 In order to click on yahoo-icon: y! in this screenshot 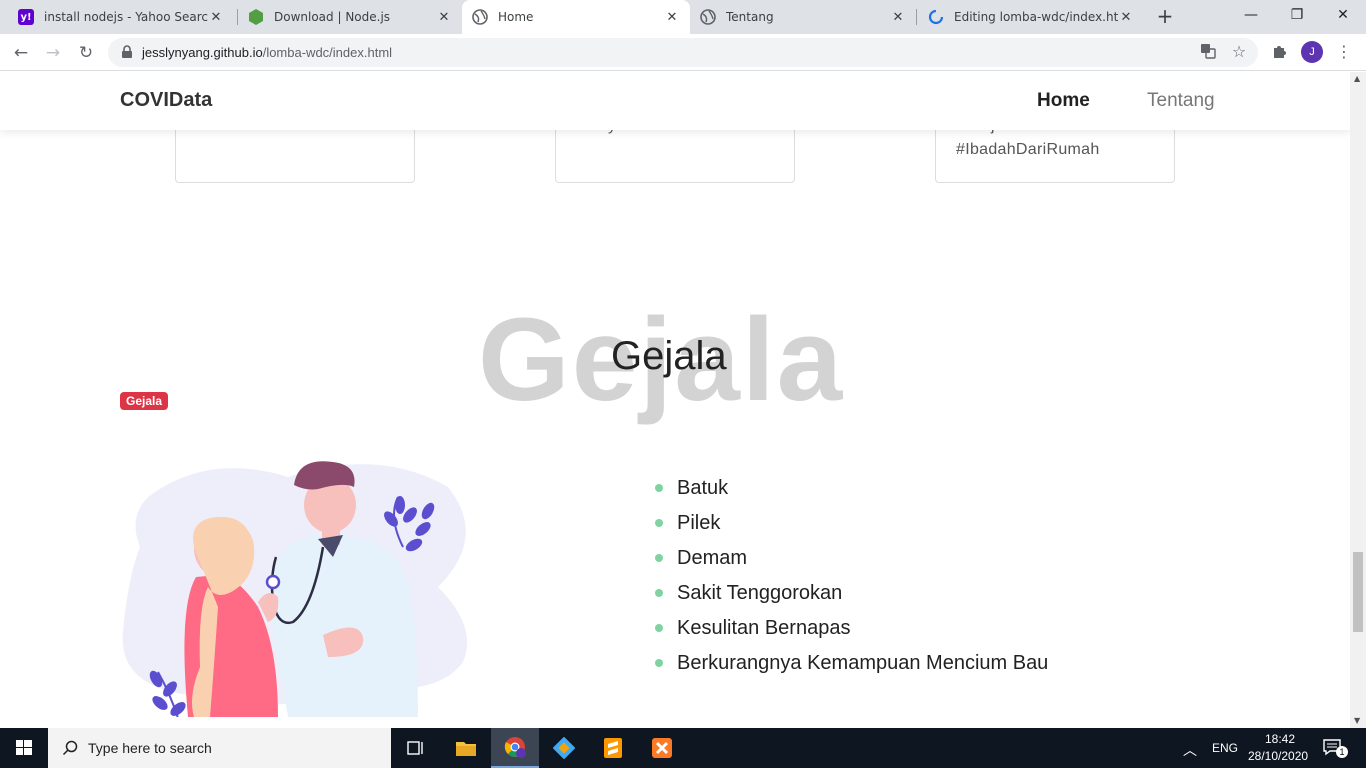, I will do `click(26, 17)`.